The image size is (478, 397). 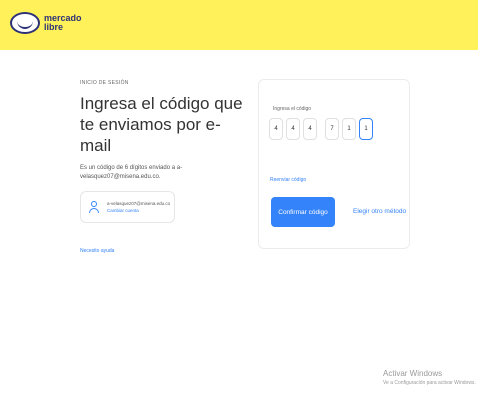 I want to click on watermark-title: Activar Windows, so click(x=413, y=373).